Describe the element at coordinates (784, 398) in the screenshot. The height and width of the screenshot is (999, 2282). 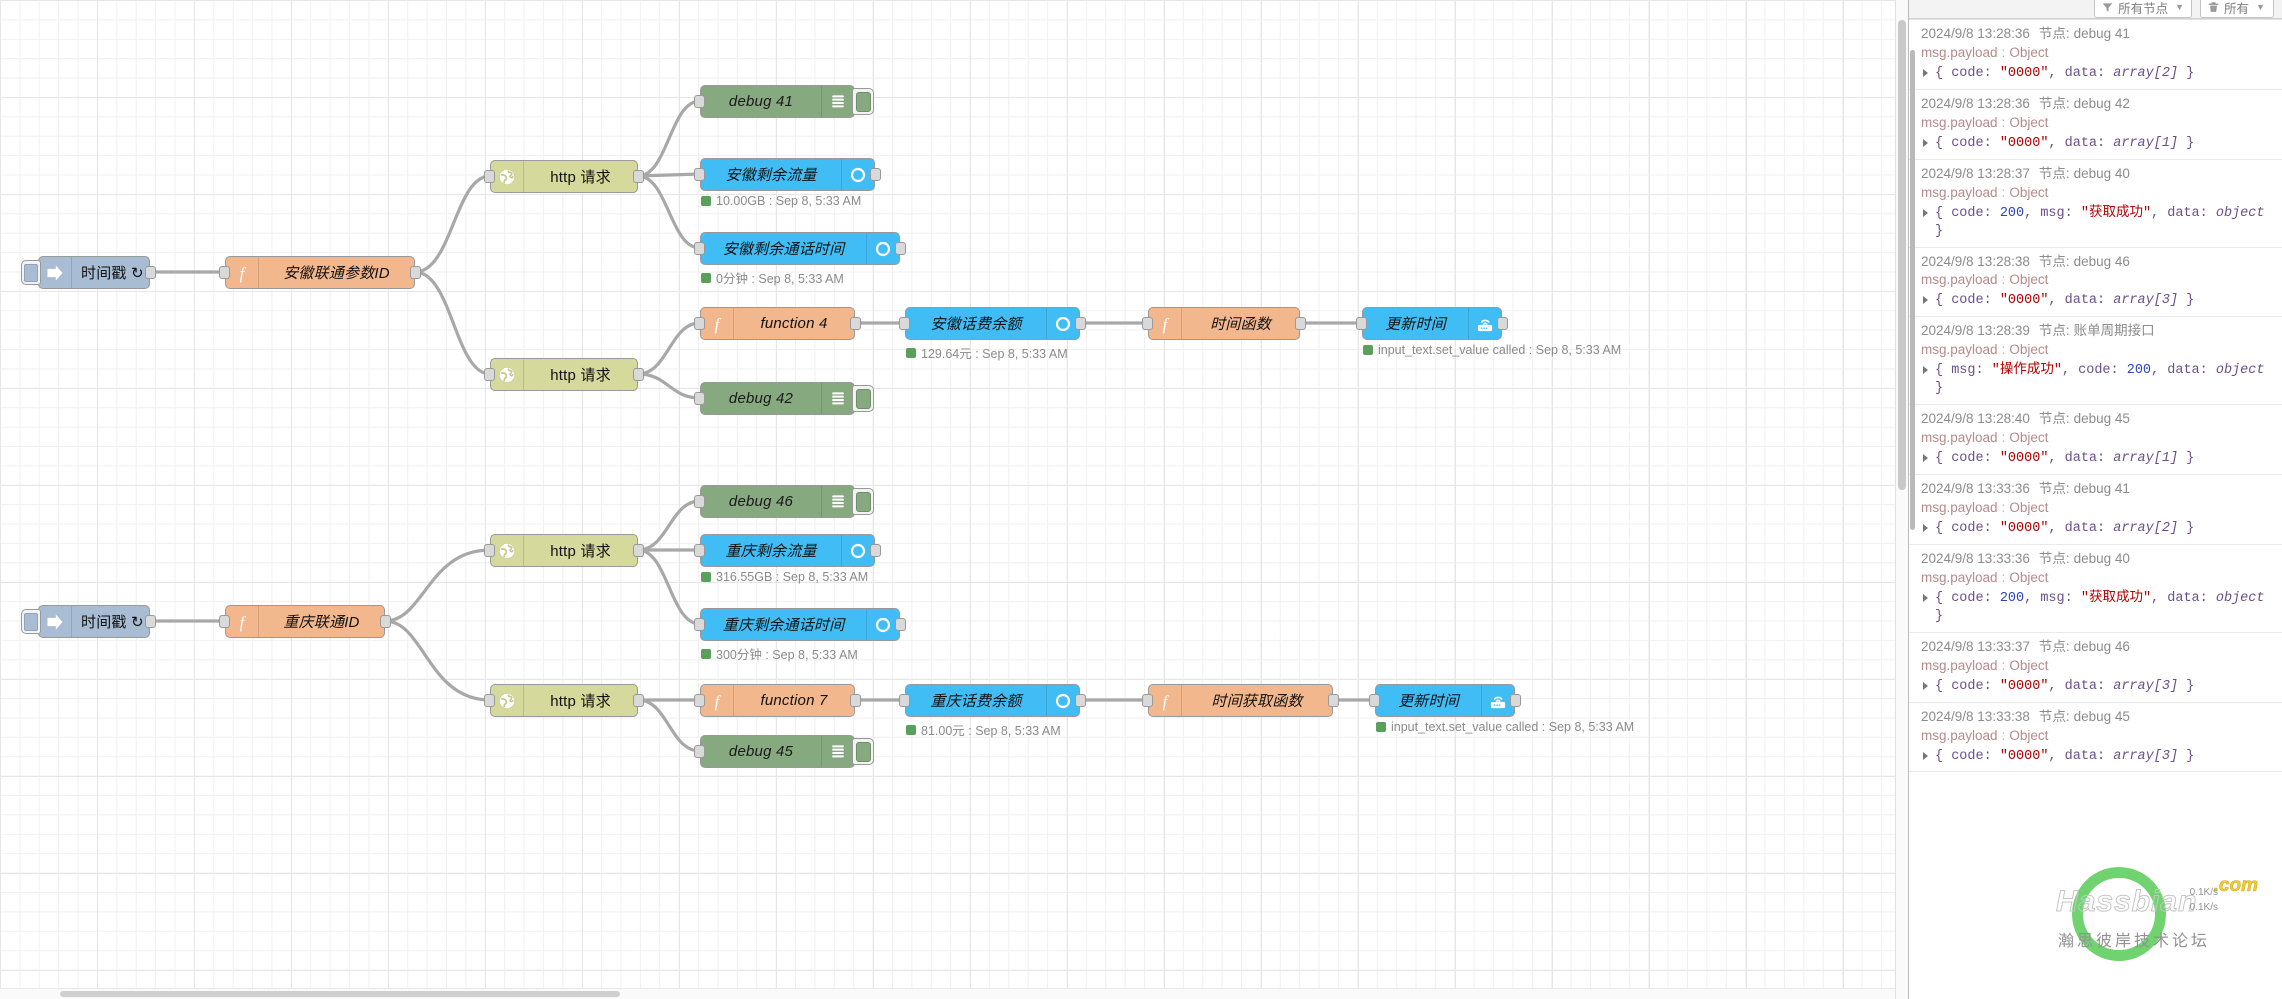
I see `flow-node-debug-42: debug 42` at that location.